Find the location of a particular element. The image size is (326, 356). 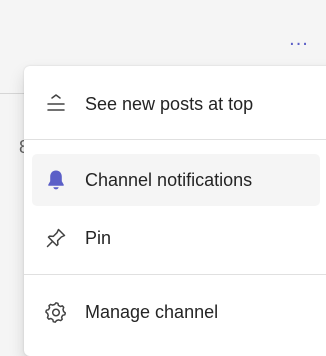

menu-item-label: See new posts at top is located at coordinates (169, 103).